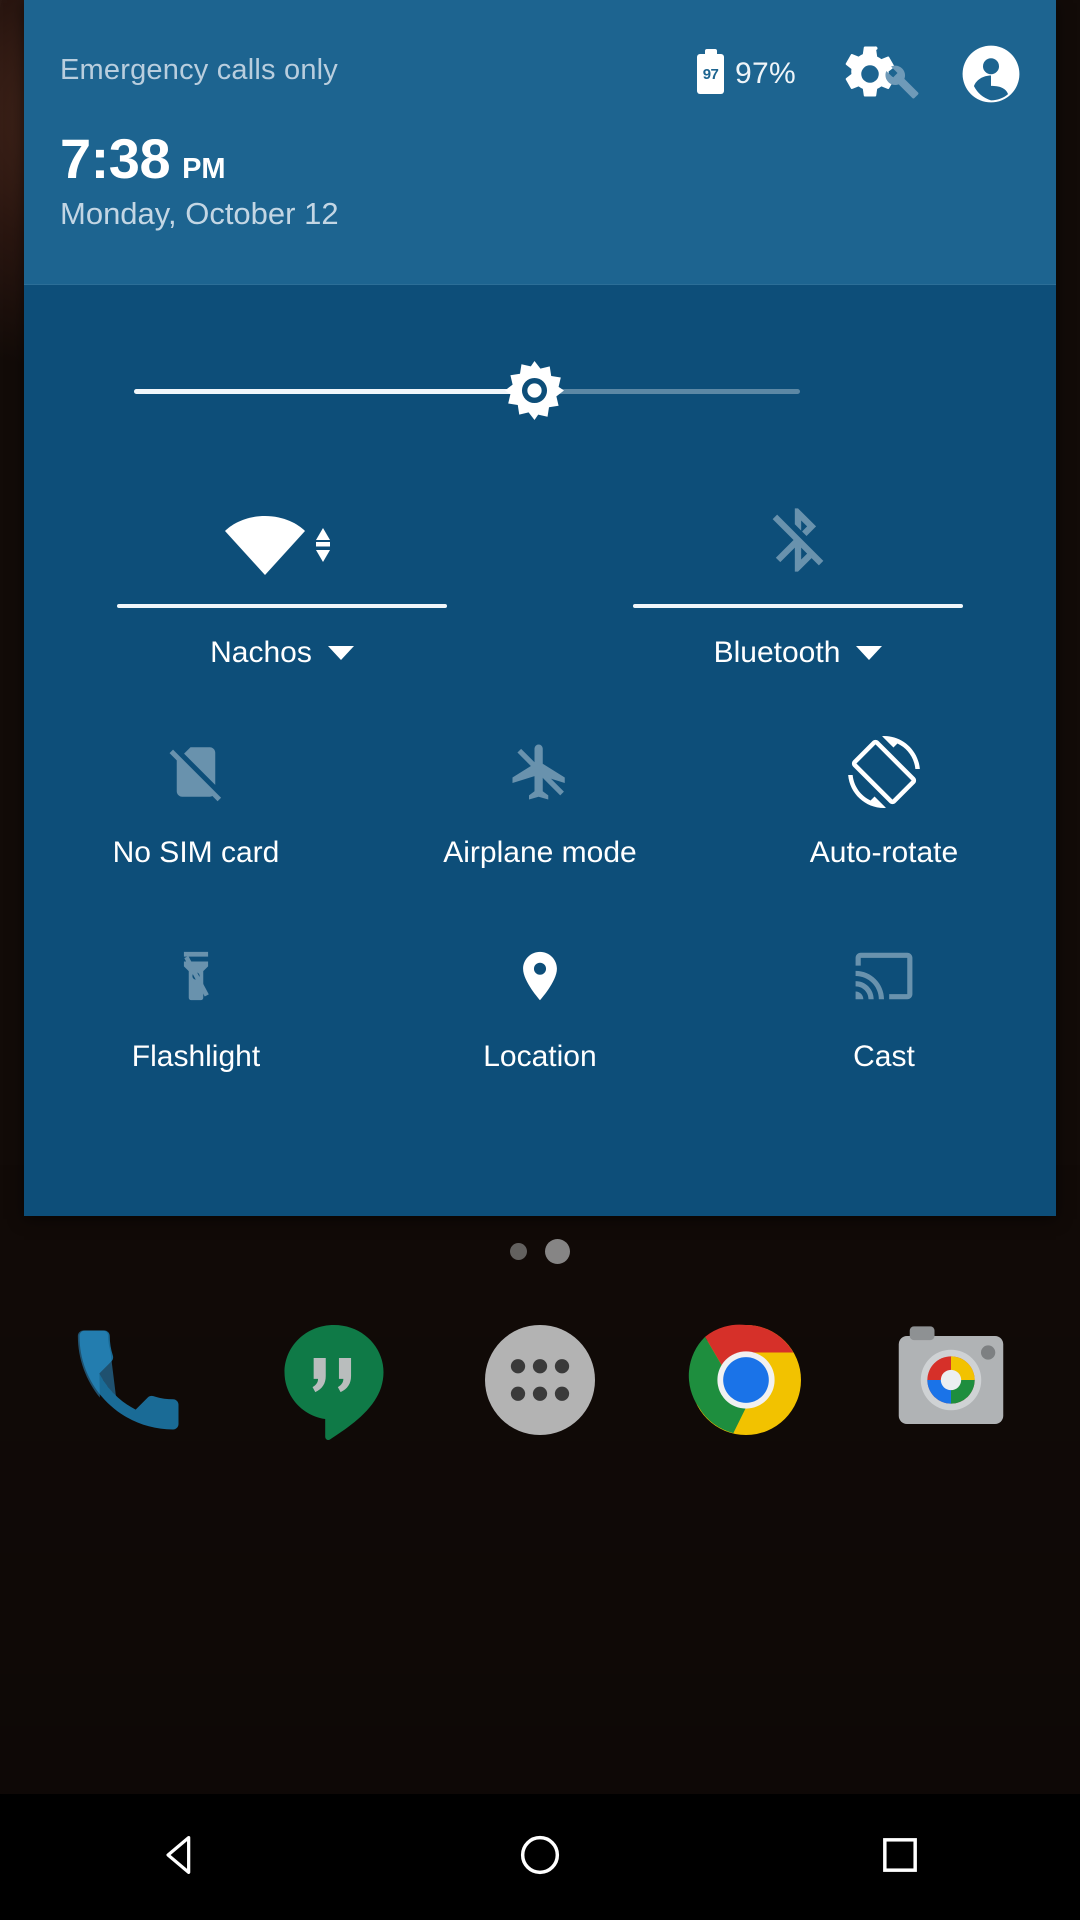  I want to click on clock: 7:38 PM, so click(143, 158).